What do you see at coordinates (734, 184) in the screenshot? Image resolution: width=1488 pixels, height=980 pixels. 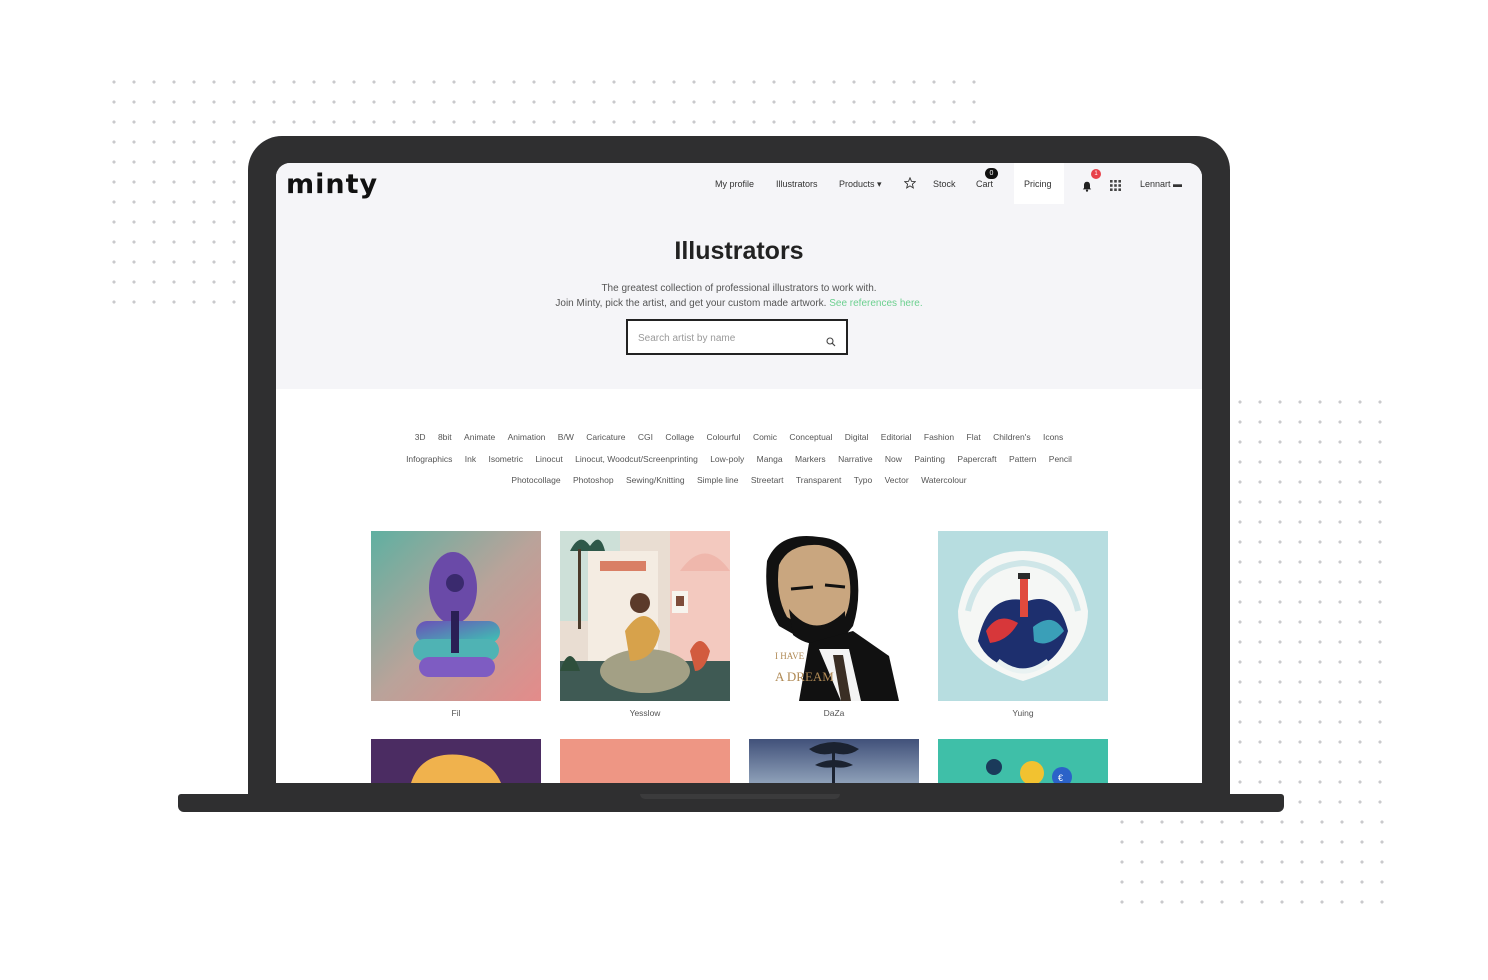 I see `nav-my-profile: My profile` at bounding box center [734, 184].